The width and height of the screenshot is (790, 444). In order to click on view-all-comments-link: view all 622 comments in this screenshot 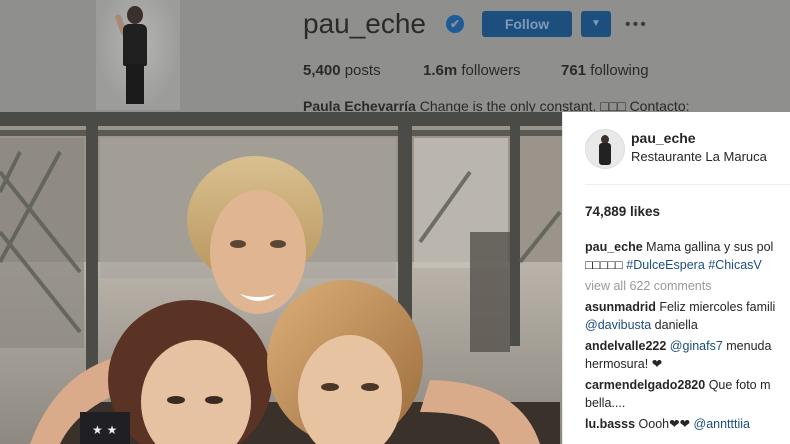, I will do `click(687, 286)`.